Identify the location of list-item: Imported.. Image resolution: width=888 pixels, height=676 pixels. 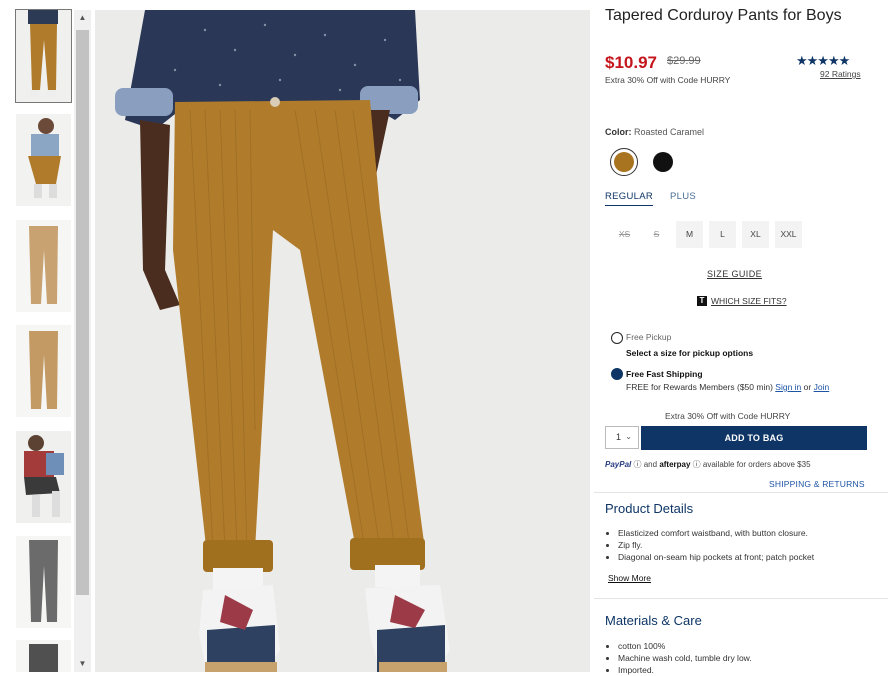
(685, 670).